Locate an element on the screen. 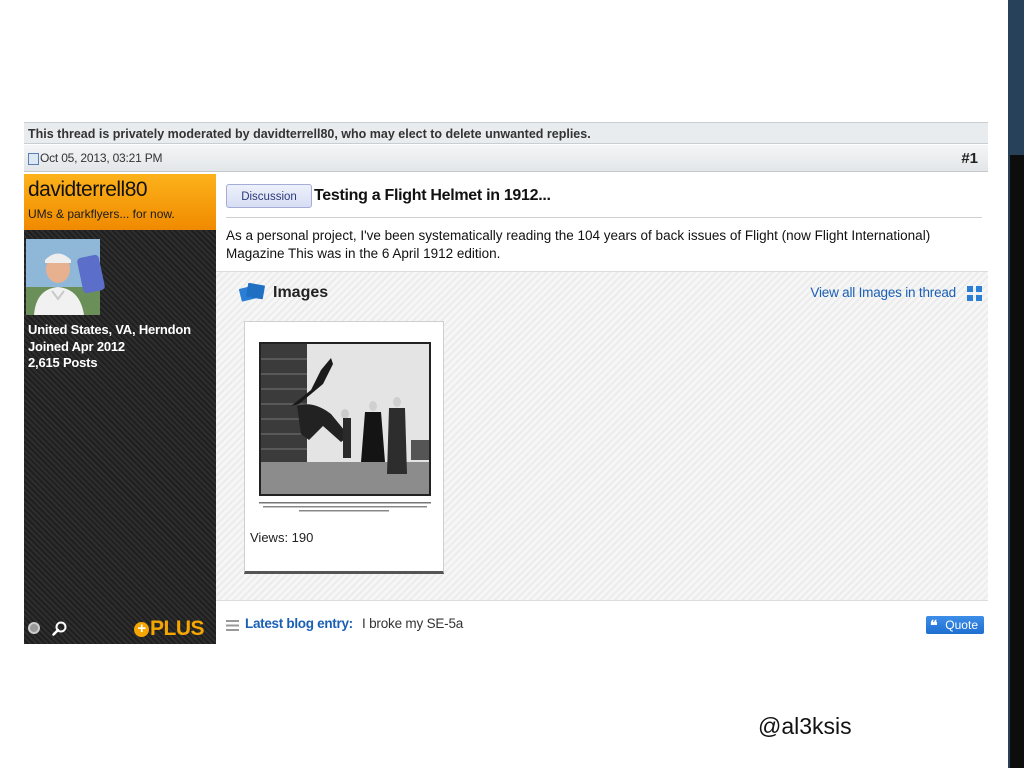  status-dot-icon is located at coordinates (34, 628).